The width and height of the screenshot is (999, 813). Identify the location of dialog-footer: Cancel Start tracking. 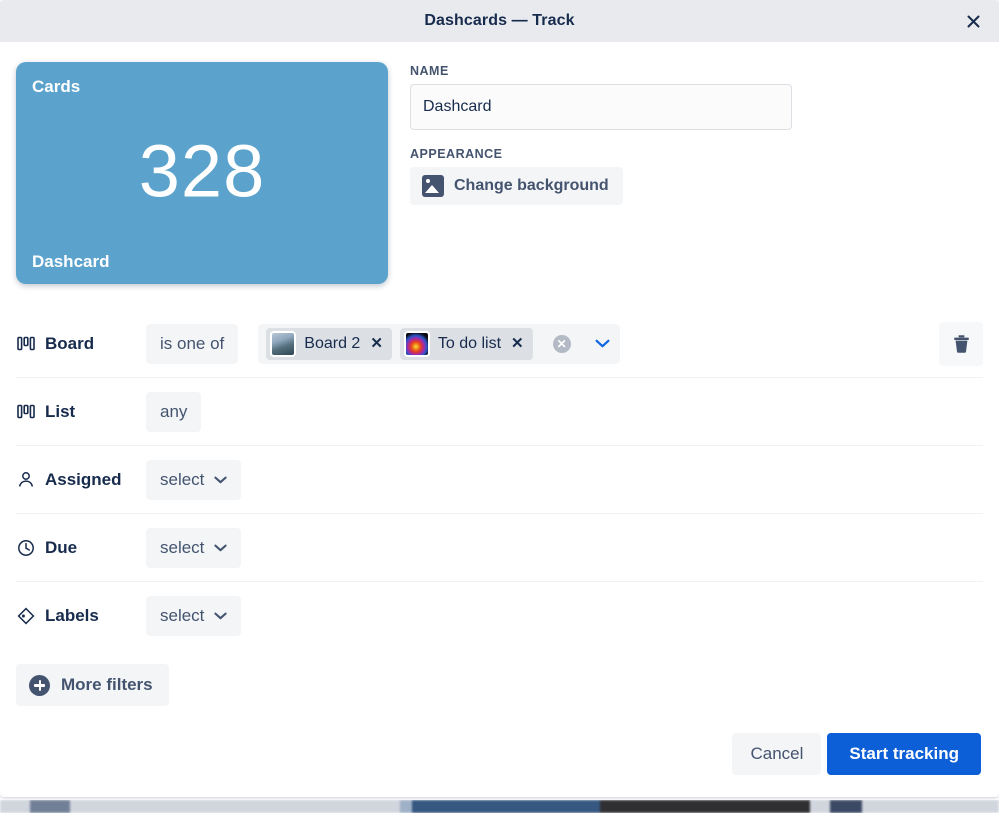
(499, 760).